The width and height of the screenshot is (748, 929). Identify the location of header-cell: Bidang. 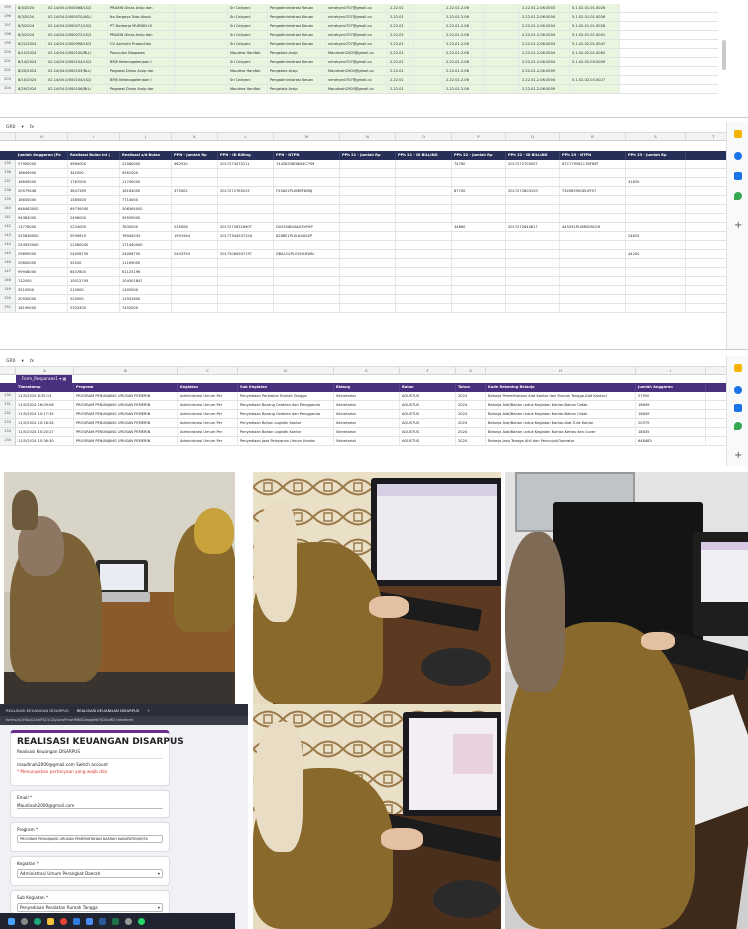
(367, 387).